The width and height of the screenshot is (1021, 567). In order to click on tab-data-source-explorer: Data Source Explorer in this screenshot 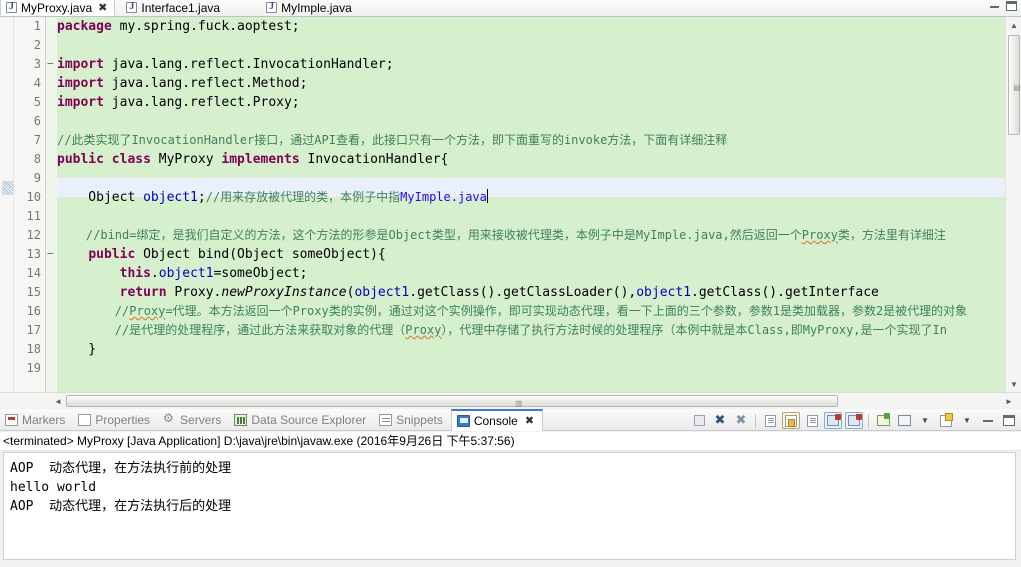, I will do `click(301, 419)`.